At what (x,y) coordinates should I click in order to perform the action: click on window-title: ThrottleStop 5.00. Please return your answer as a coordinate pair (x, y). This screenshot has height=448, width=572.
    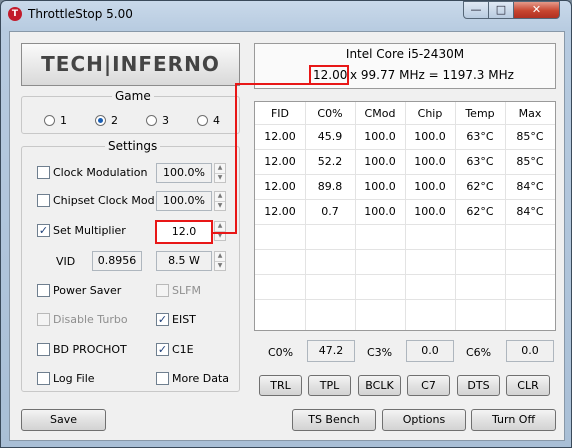
    Looking at the image, I should click on (80, 14).